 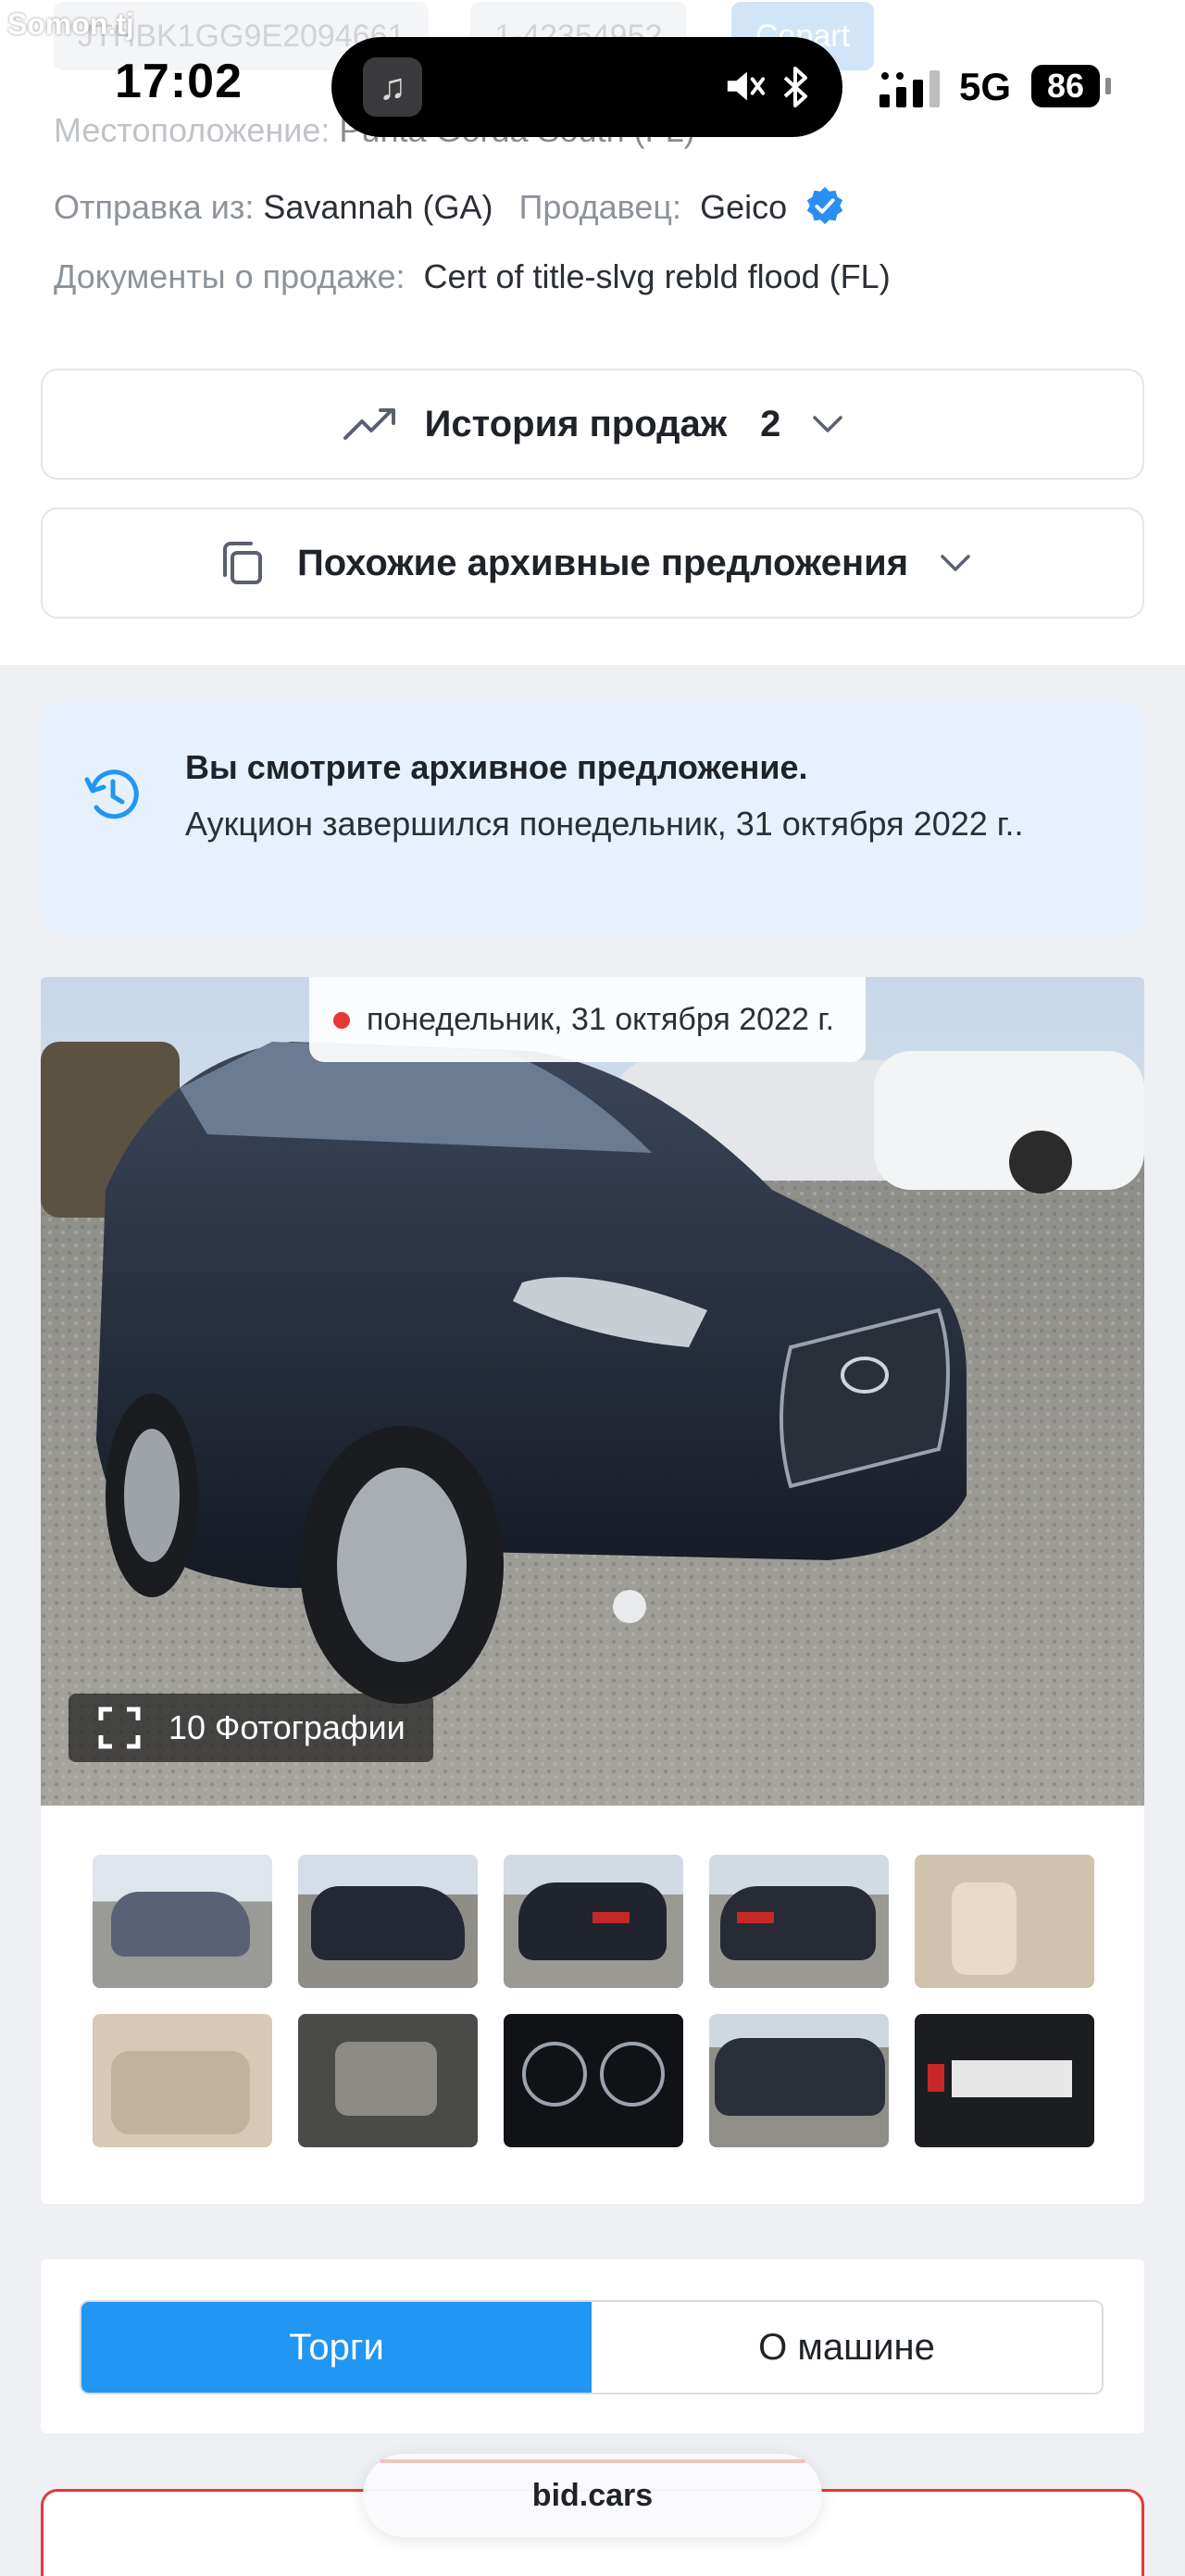 I want to click on docs-label: Документы о продаже:, so click(x=229, y=276).